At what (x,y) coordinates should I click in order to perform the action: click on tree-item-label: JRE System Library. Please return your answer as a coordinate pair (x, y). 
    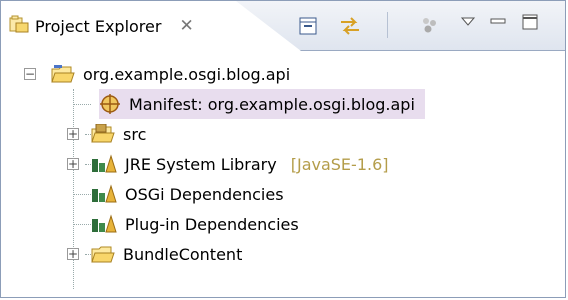
    Looking at the image, I should click on (201, 164).